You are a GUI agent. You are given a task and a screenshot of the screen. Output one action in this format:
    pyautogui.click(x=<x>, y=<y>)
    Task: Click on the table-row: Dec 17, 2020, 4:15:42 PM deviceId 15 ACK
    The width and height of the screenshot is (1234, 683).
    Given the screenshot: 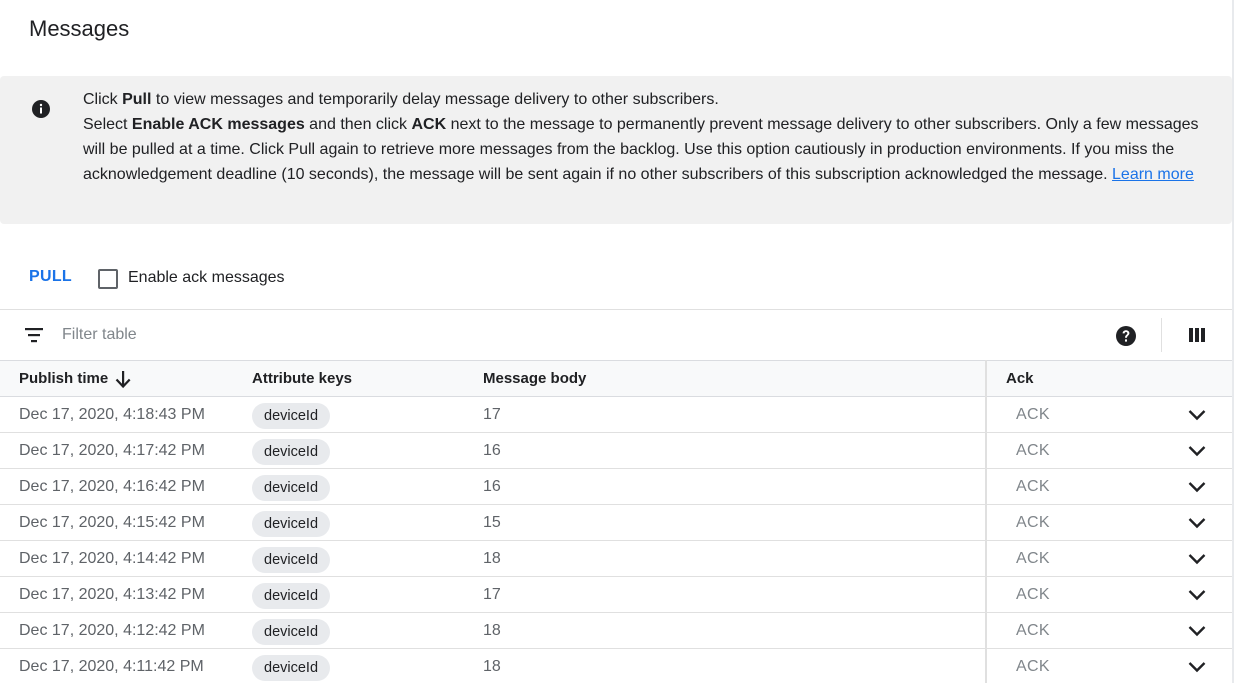 What is the action you would take?
    pyautogui.click(x=616, y=523)
    